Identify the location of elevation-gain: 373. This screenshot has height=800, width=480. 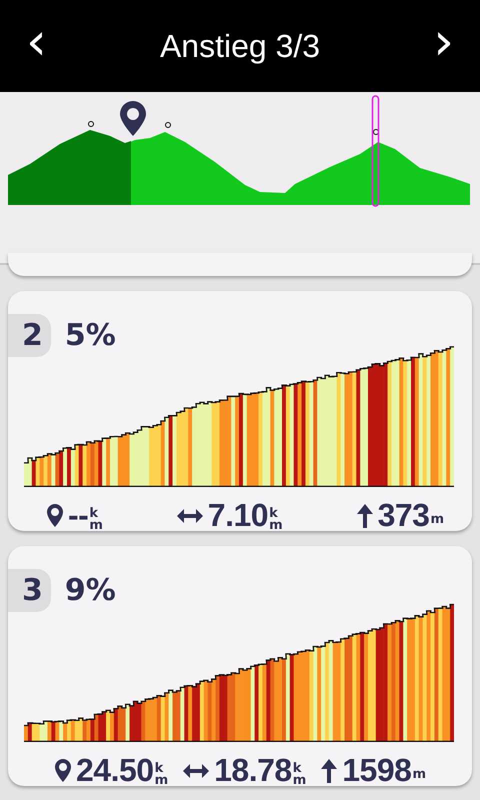
(404, 514).